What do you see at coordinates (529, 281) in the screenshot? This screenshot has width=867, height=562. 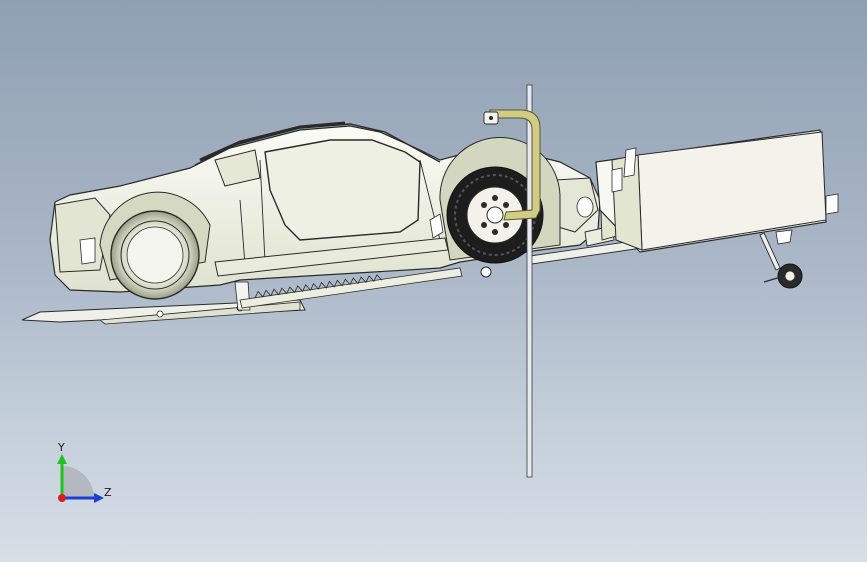 I see `vertical-rod` at bounding box center [529, 281].